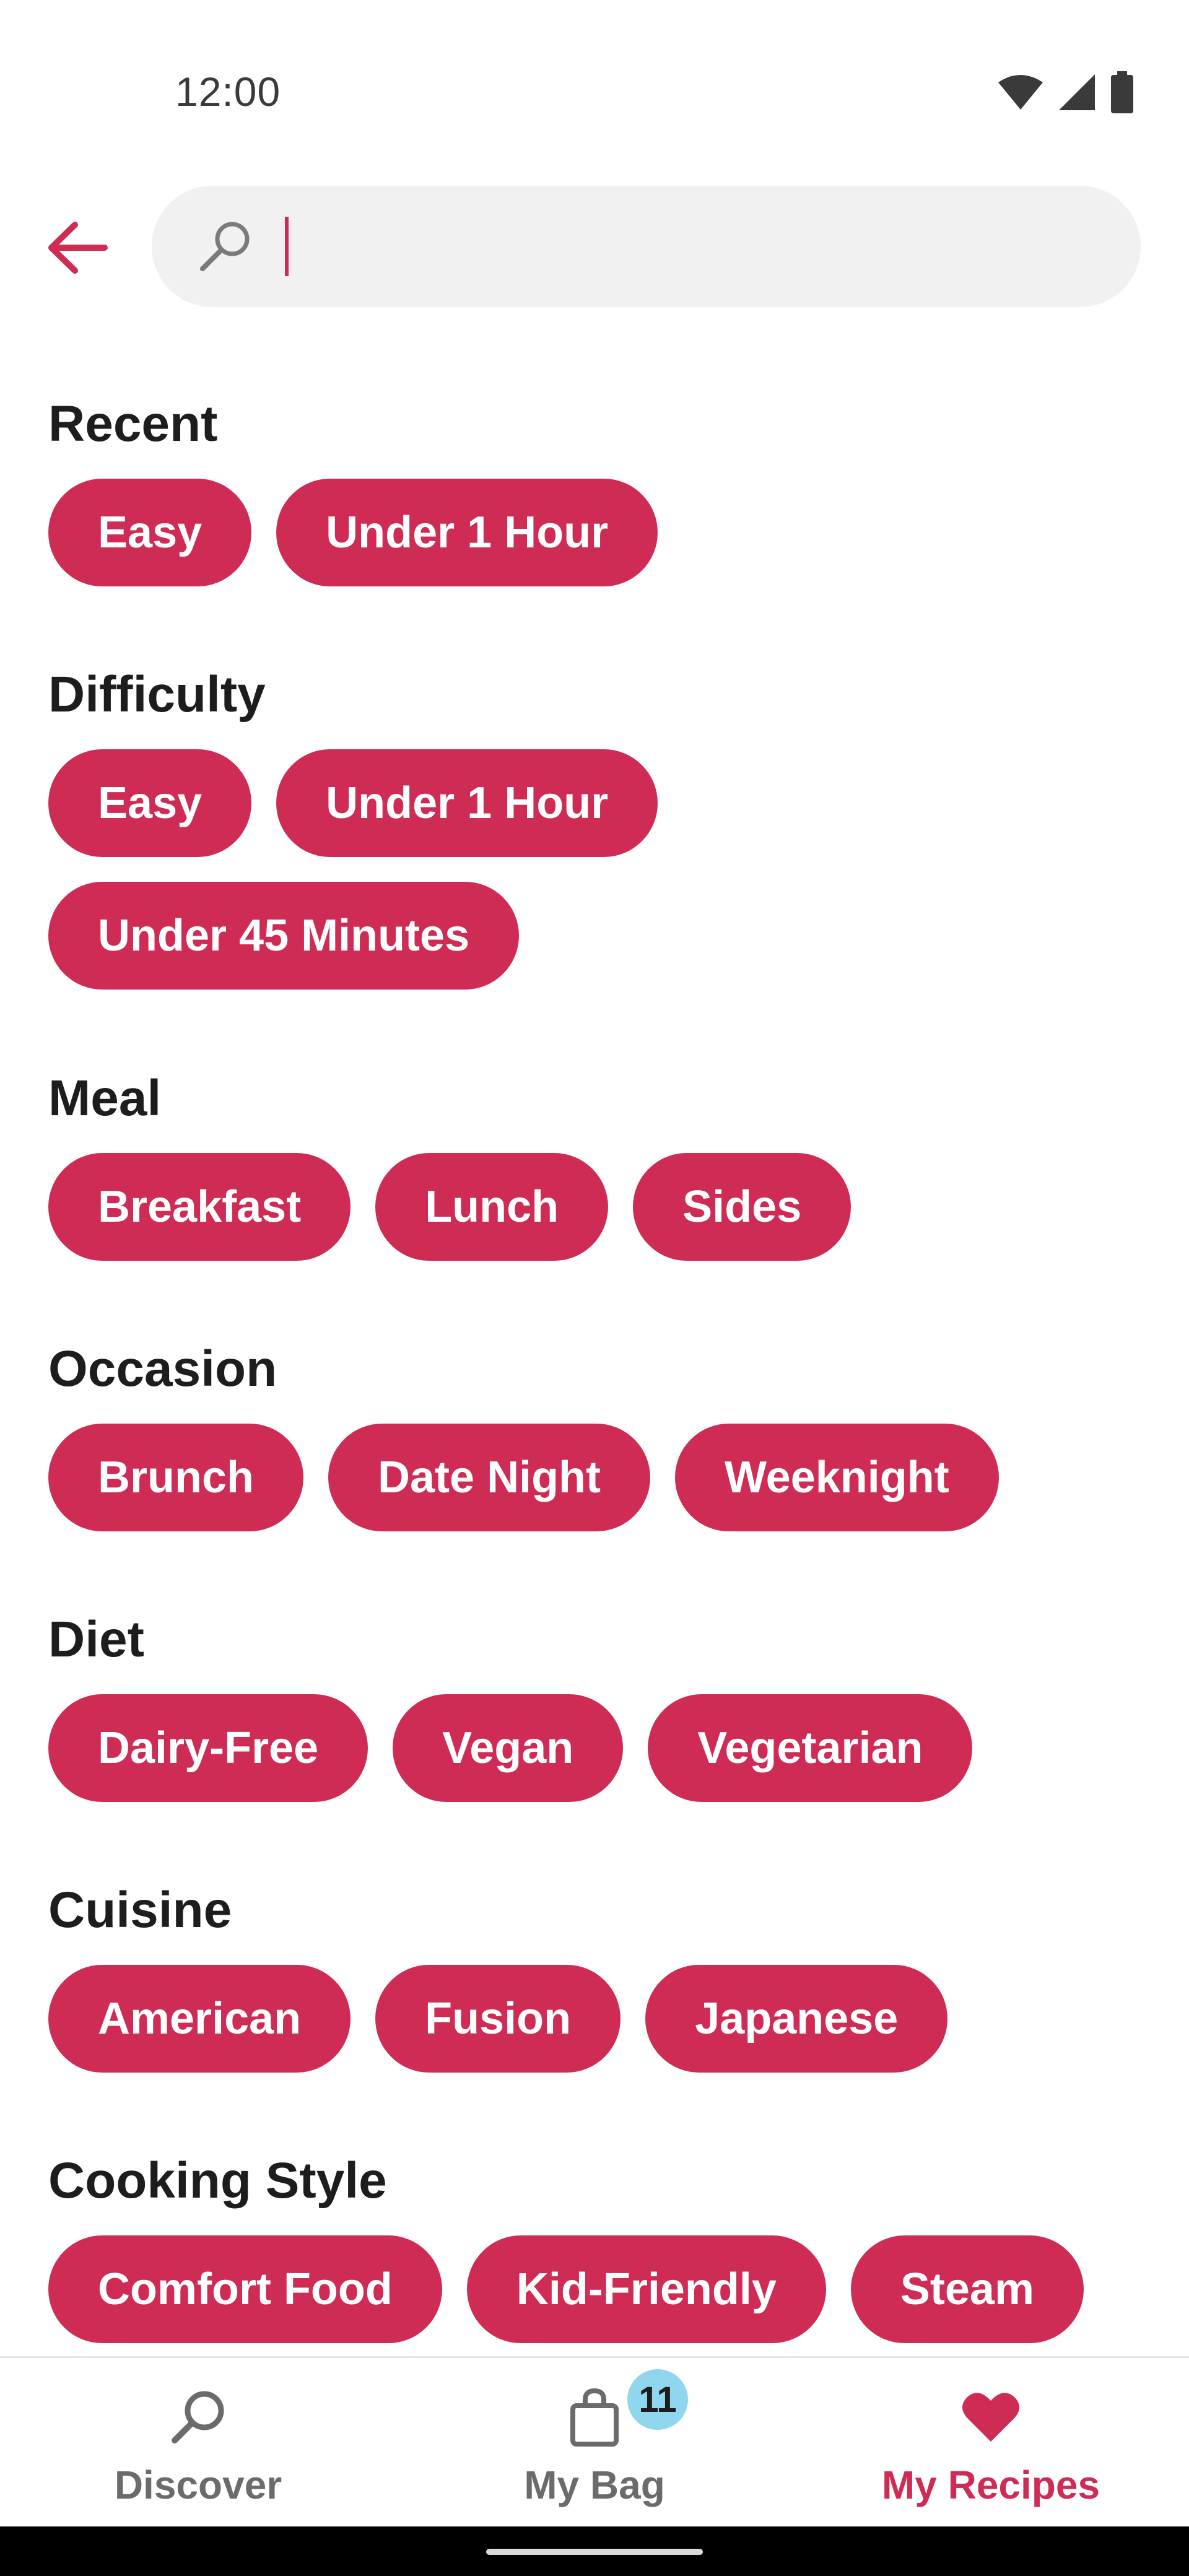 This screenshot has width=1189, height=2576. What do you see at coordinates (198, 2485) in the screenshot?
I see `nav-label: Discover` at bounding box center [198, 2485].